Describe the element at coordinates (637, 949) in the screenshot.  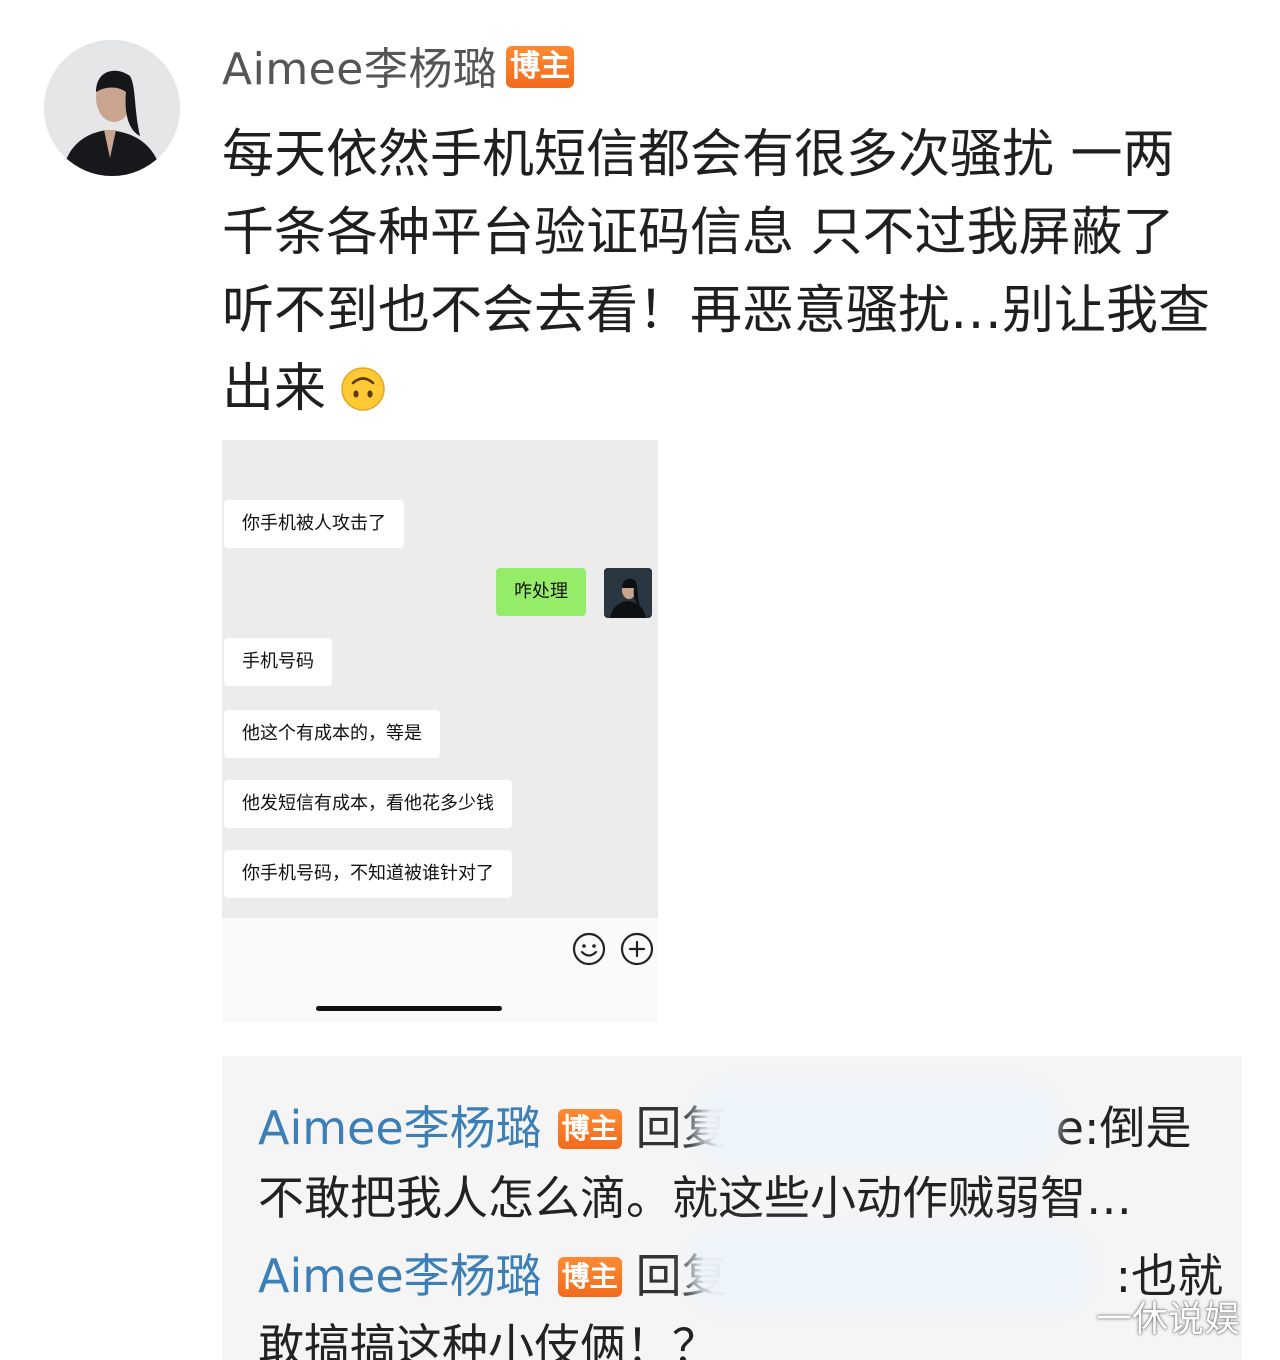
I see `plus-circle-icon` at that location.